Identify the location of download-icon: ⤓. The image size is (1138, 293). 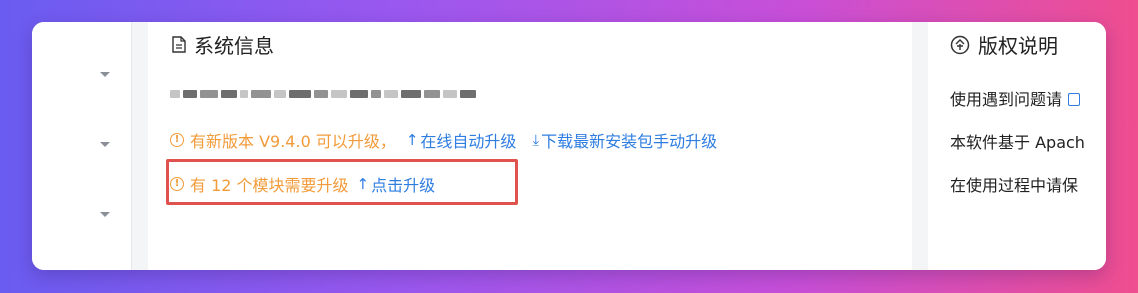
(536, 140).